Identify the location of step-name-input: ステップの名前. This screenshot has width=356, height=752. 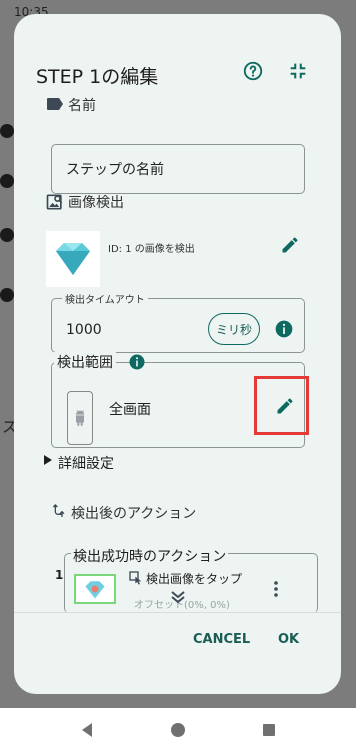
(178, 169).